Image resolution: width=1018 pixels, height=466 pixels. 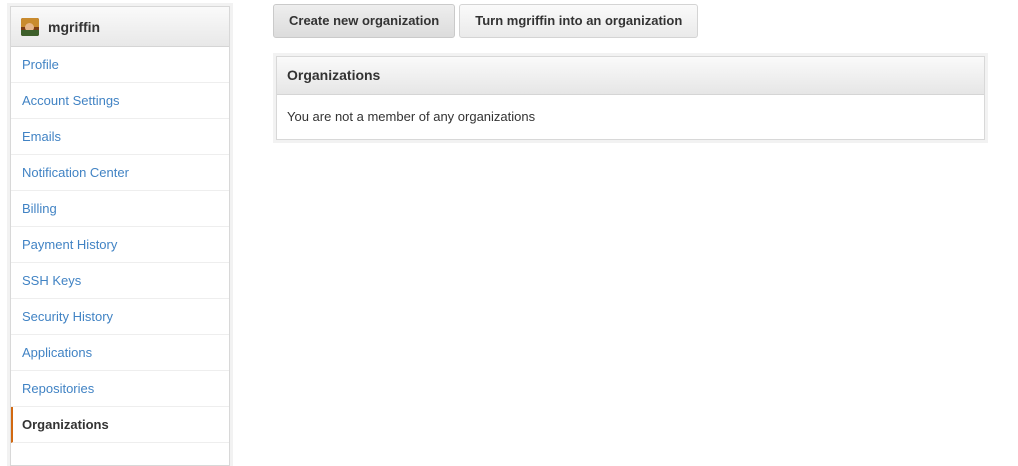 What do you see at coordinates (120, 317) in the screenshot?
I see `sidebar-item-security-history: Security History` at bounding box center [120, 317].